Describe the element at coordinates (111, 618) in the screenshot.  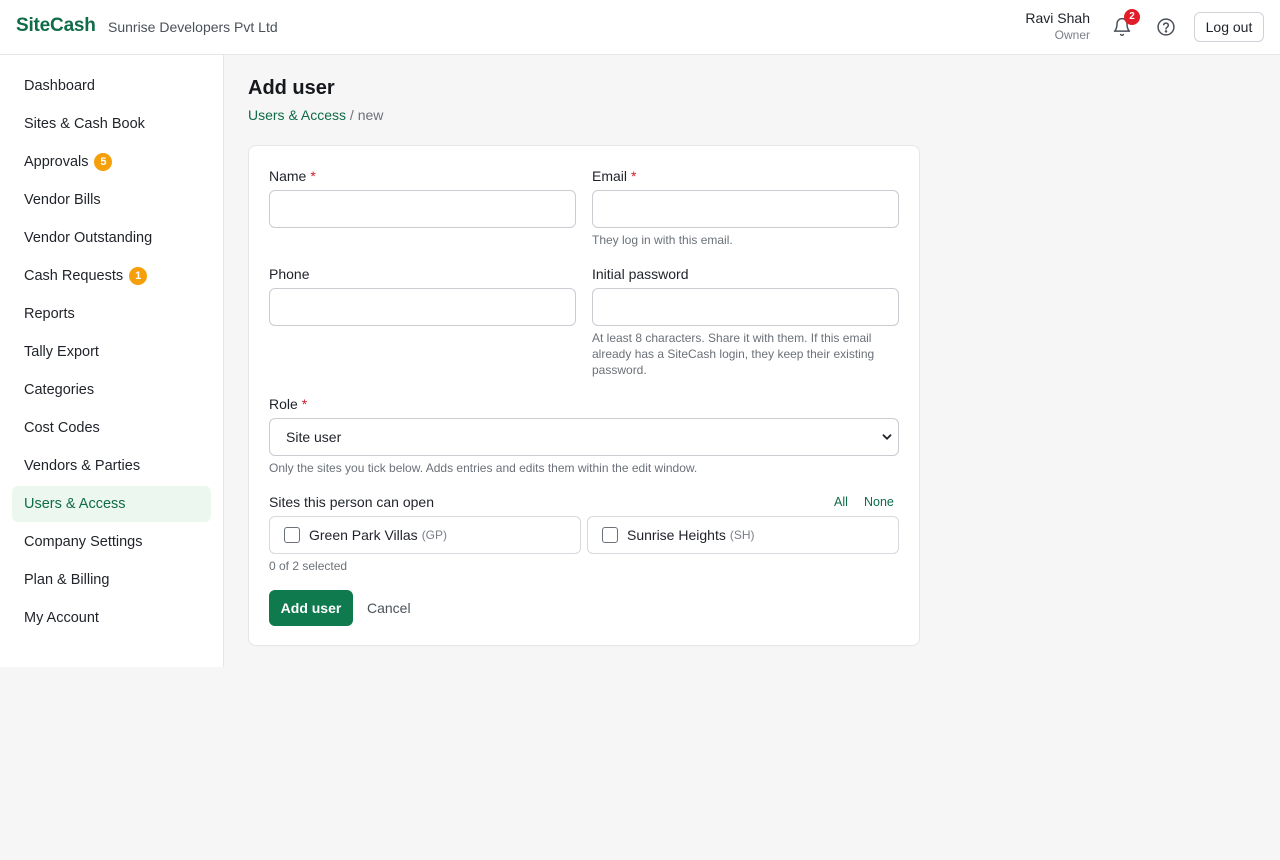
I see `sidebar-item-my-account: My Account` at that location.